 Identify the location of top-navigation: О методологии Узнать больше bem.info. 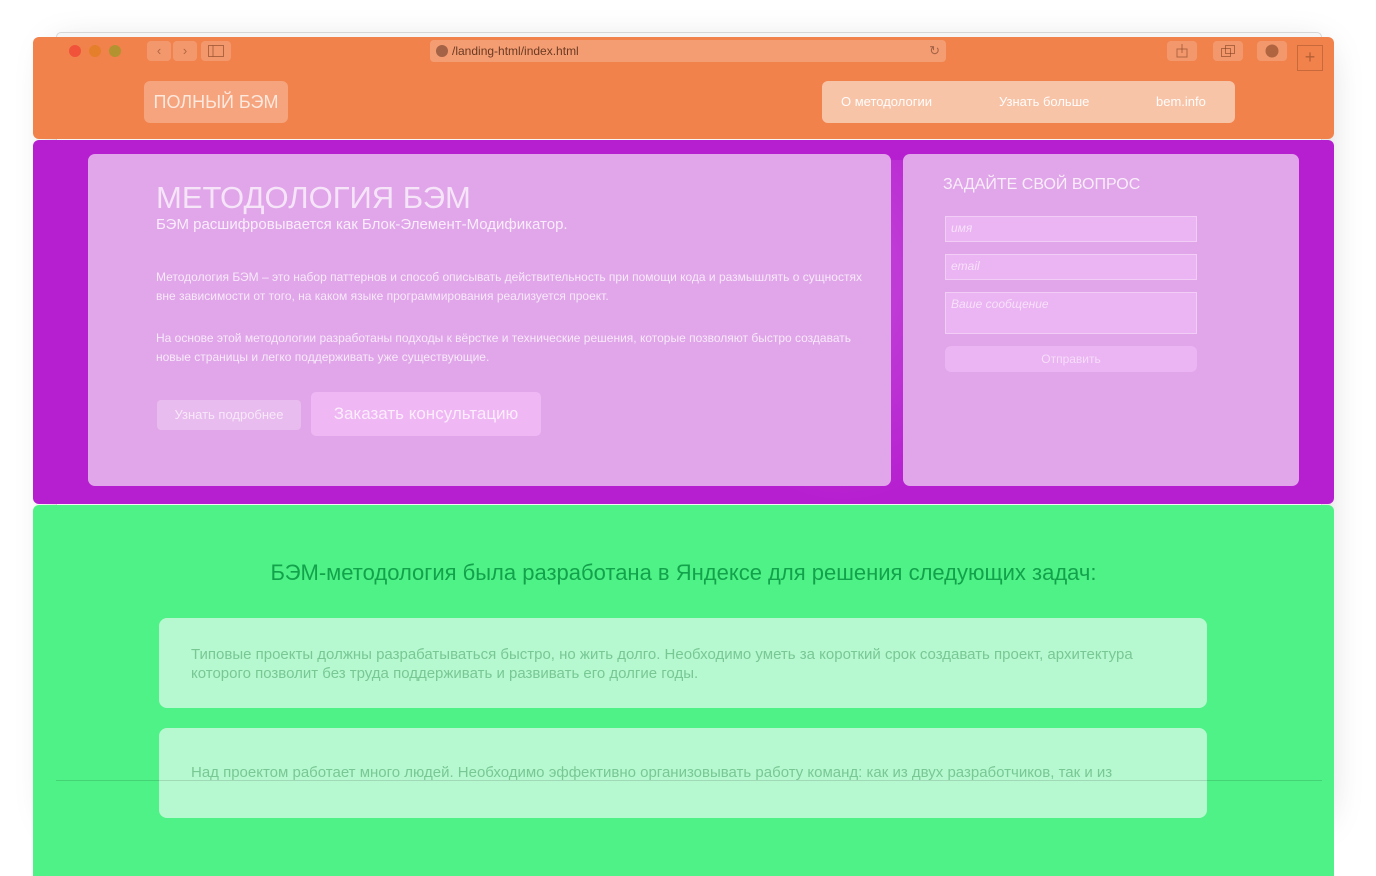
(1028, 102).